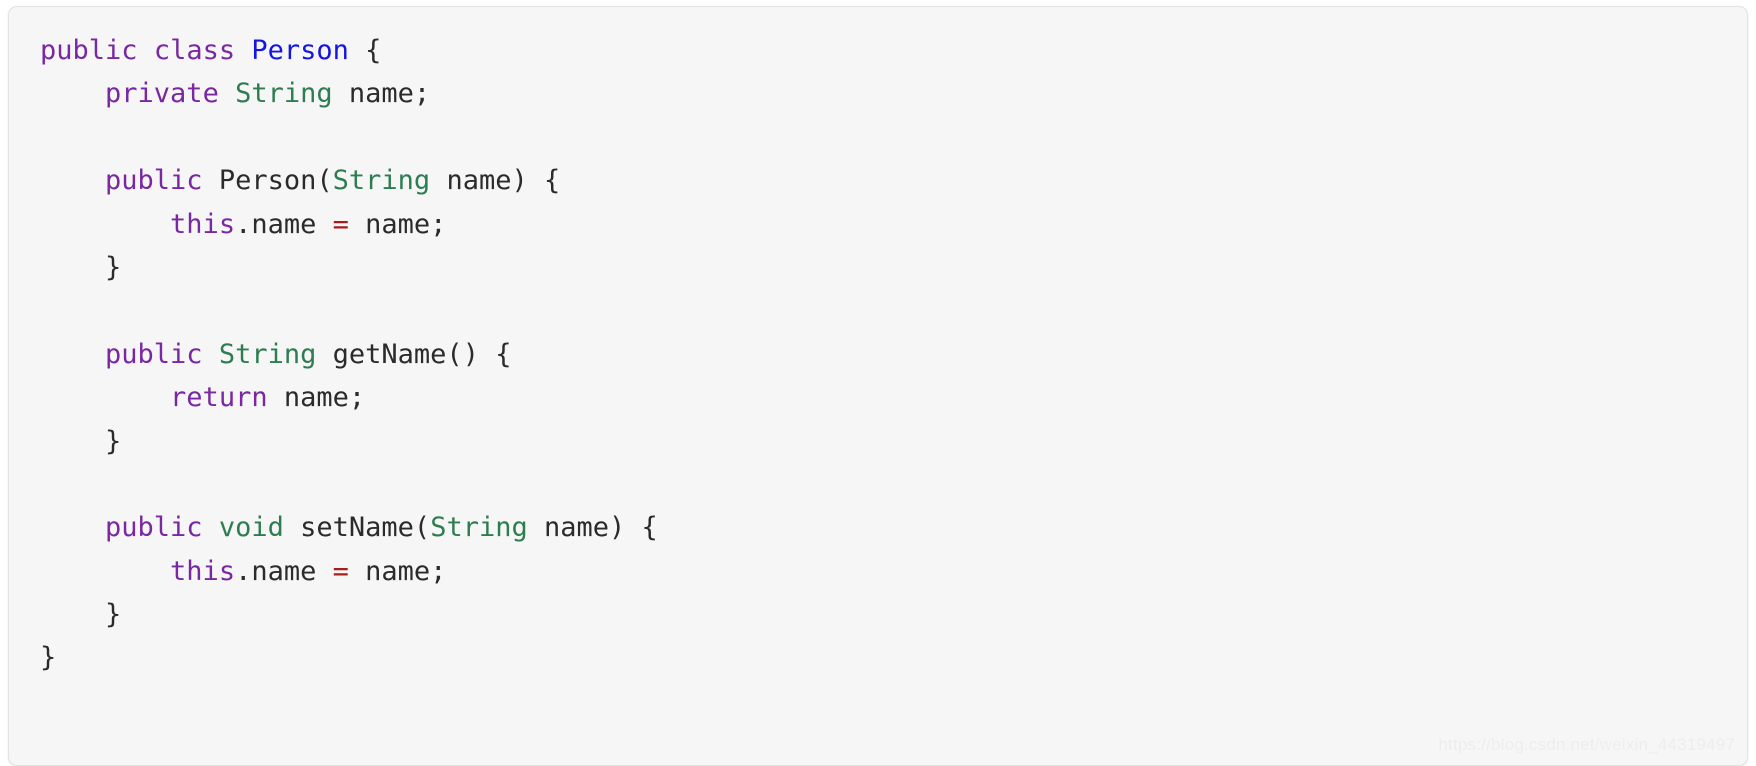  What do you see at coordinates (300, 50) in the screenshot?
I see `code-token-classname: Person` at bounding box center [300, 50].